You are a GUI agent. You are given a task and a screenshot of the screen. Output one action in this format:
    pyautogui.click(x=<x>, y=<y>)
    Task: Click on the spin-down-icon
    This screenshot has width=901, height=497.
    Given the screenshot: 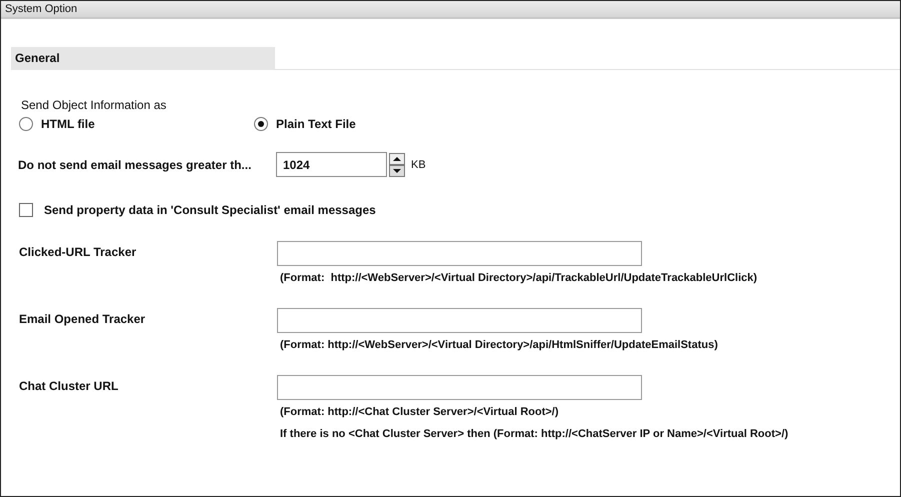 What is the action you would take?
    pyautogui.click(x=397, y=170)
    